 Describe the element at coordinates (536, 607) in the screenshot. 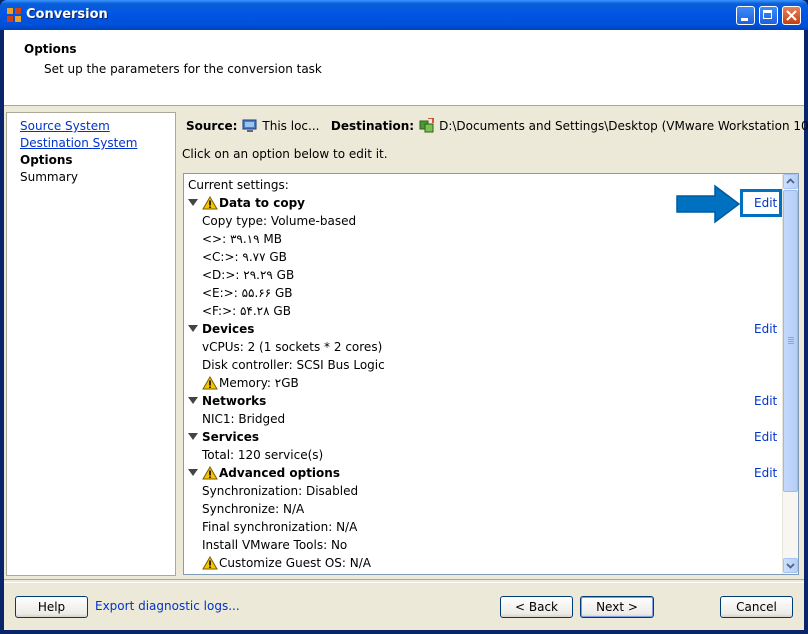

I see `back-button: < Back` at that location.